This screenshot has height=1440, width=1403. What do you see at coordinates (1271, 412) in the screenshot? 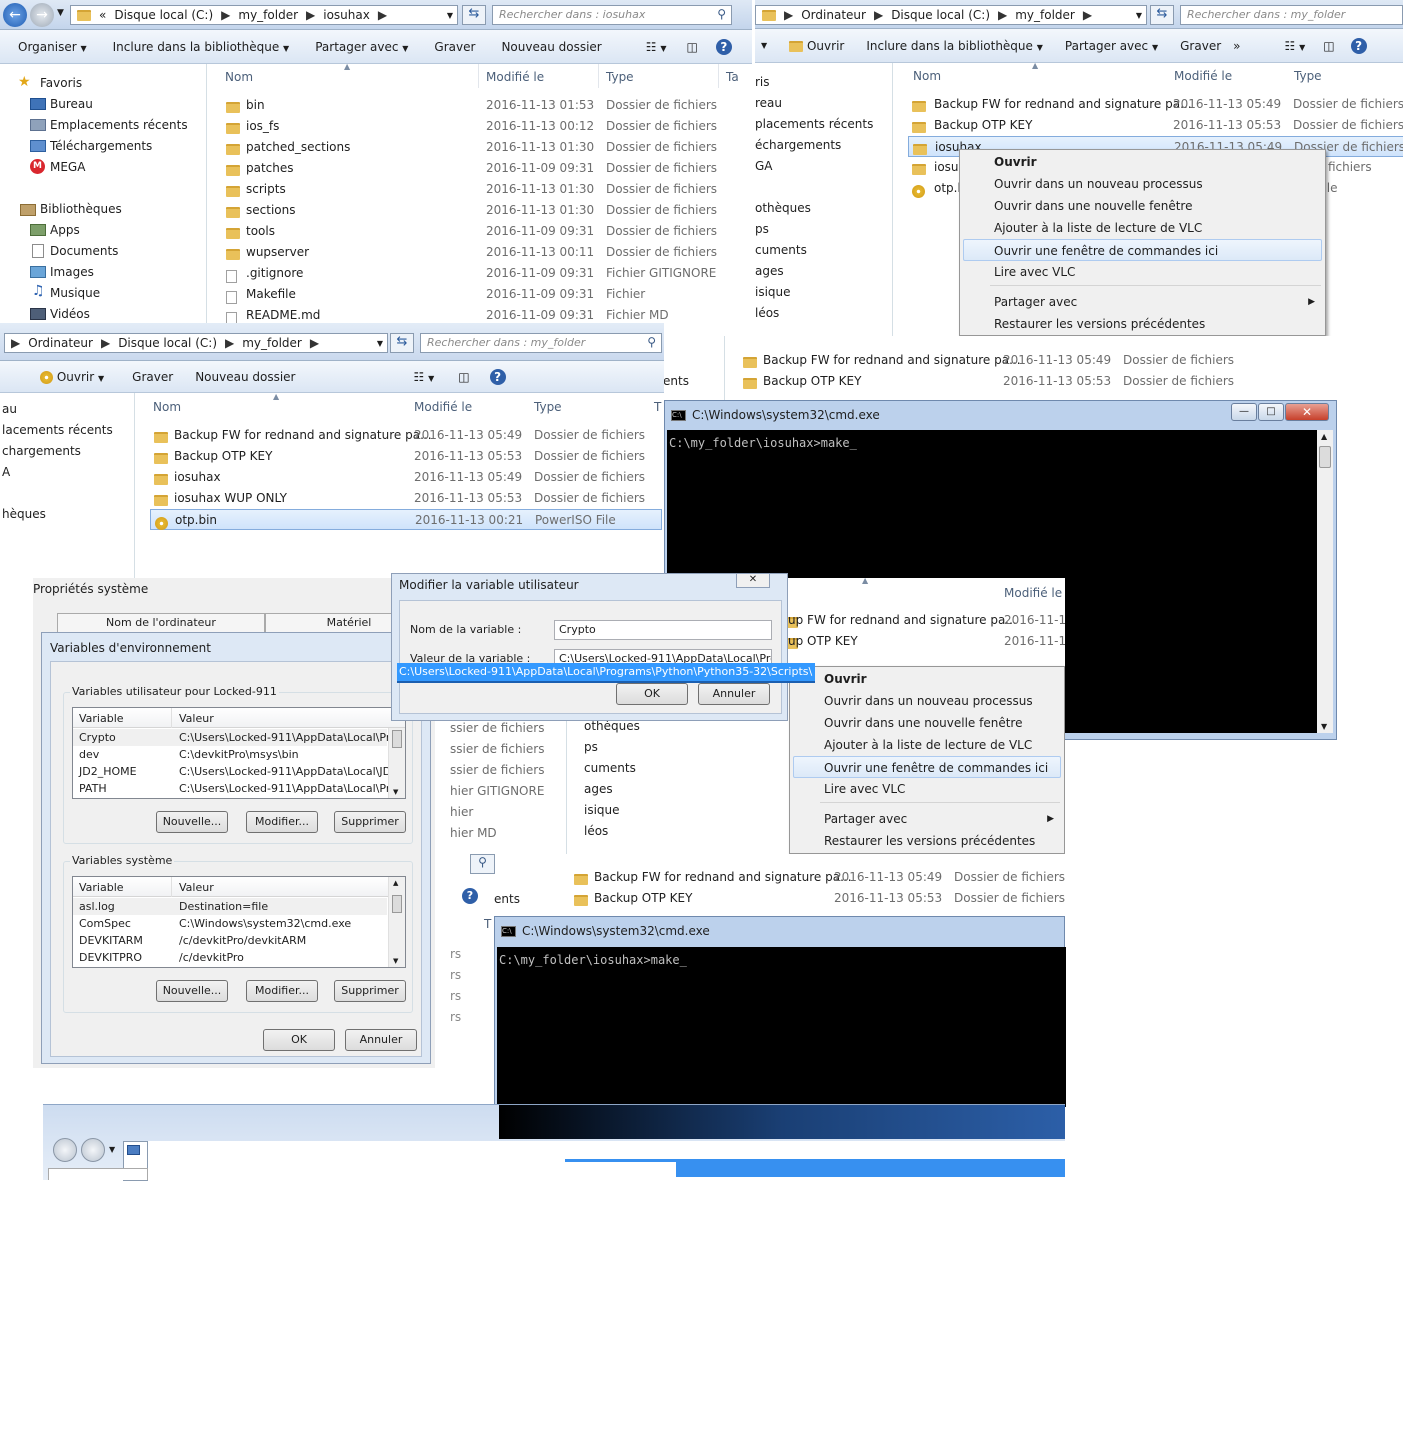
I see `maximize-button: □` at bounding box center [1271, 412].